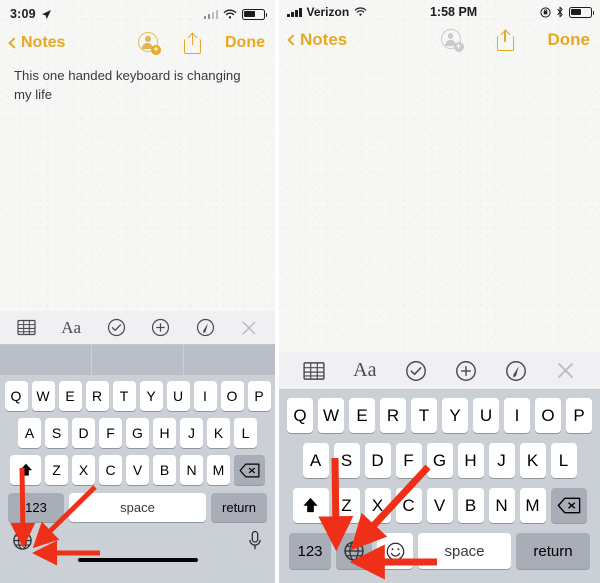  I want to click on navigation-bar: Notes + Done, so click(137, 43).